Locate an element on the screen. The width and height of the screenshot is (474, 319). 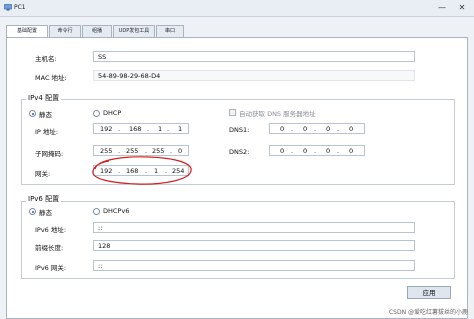
dns2-octet-4: 0 is located at coordinates (351, 151).